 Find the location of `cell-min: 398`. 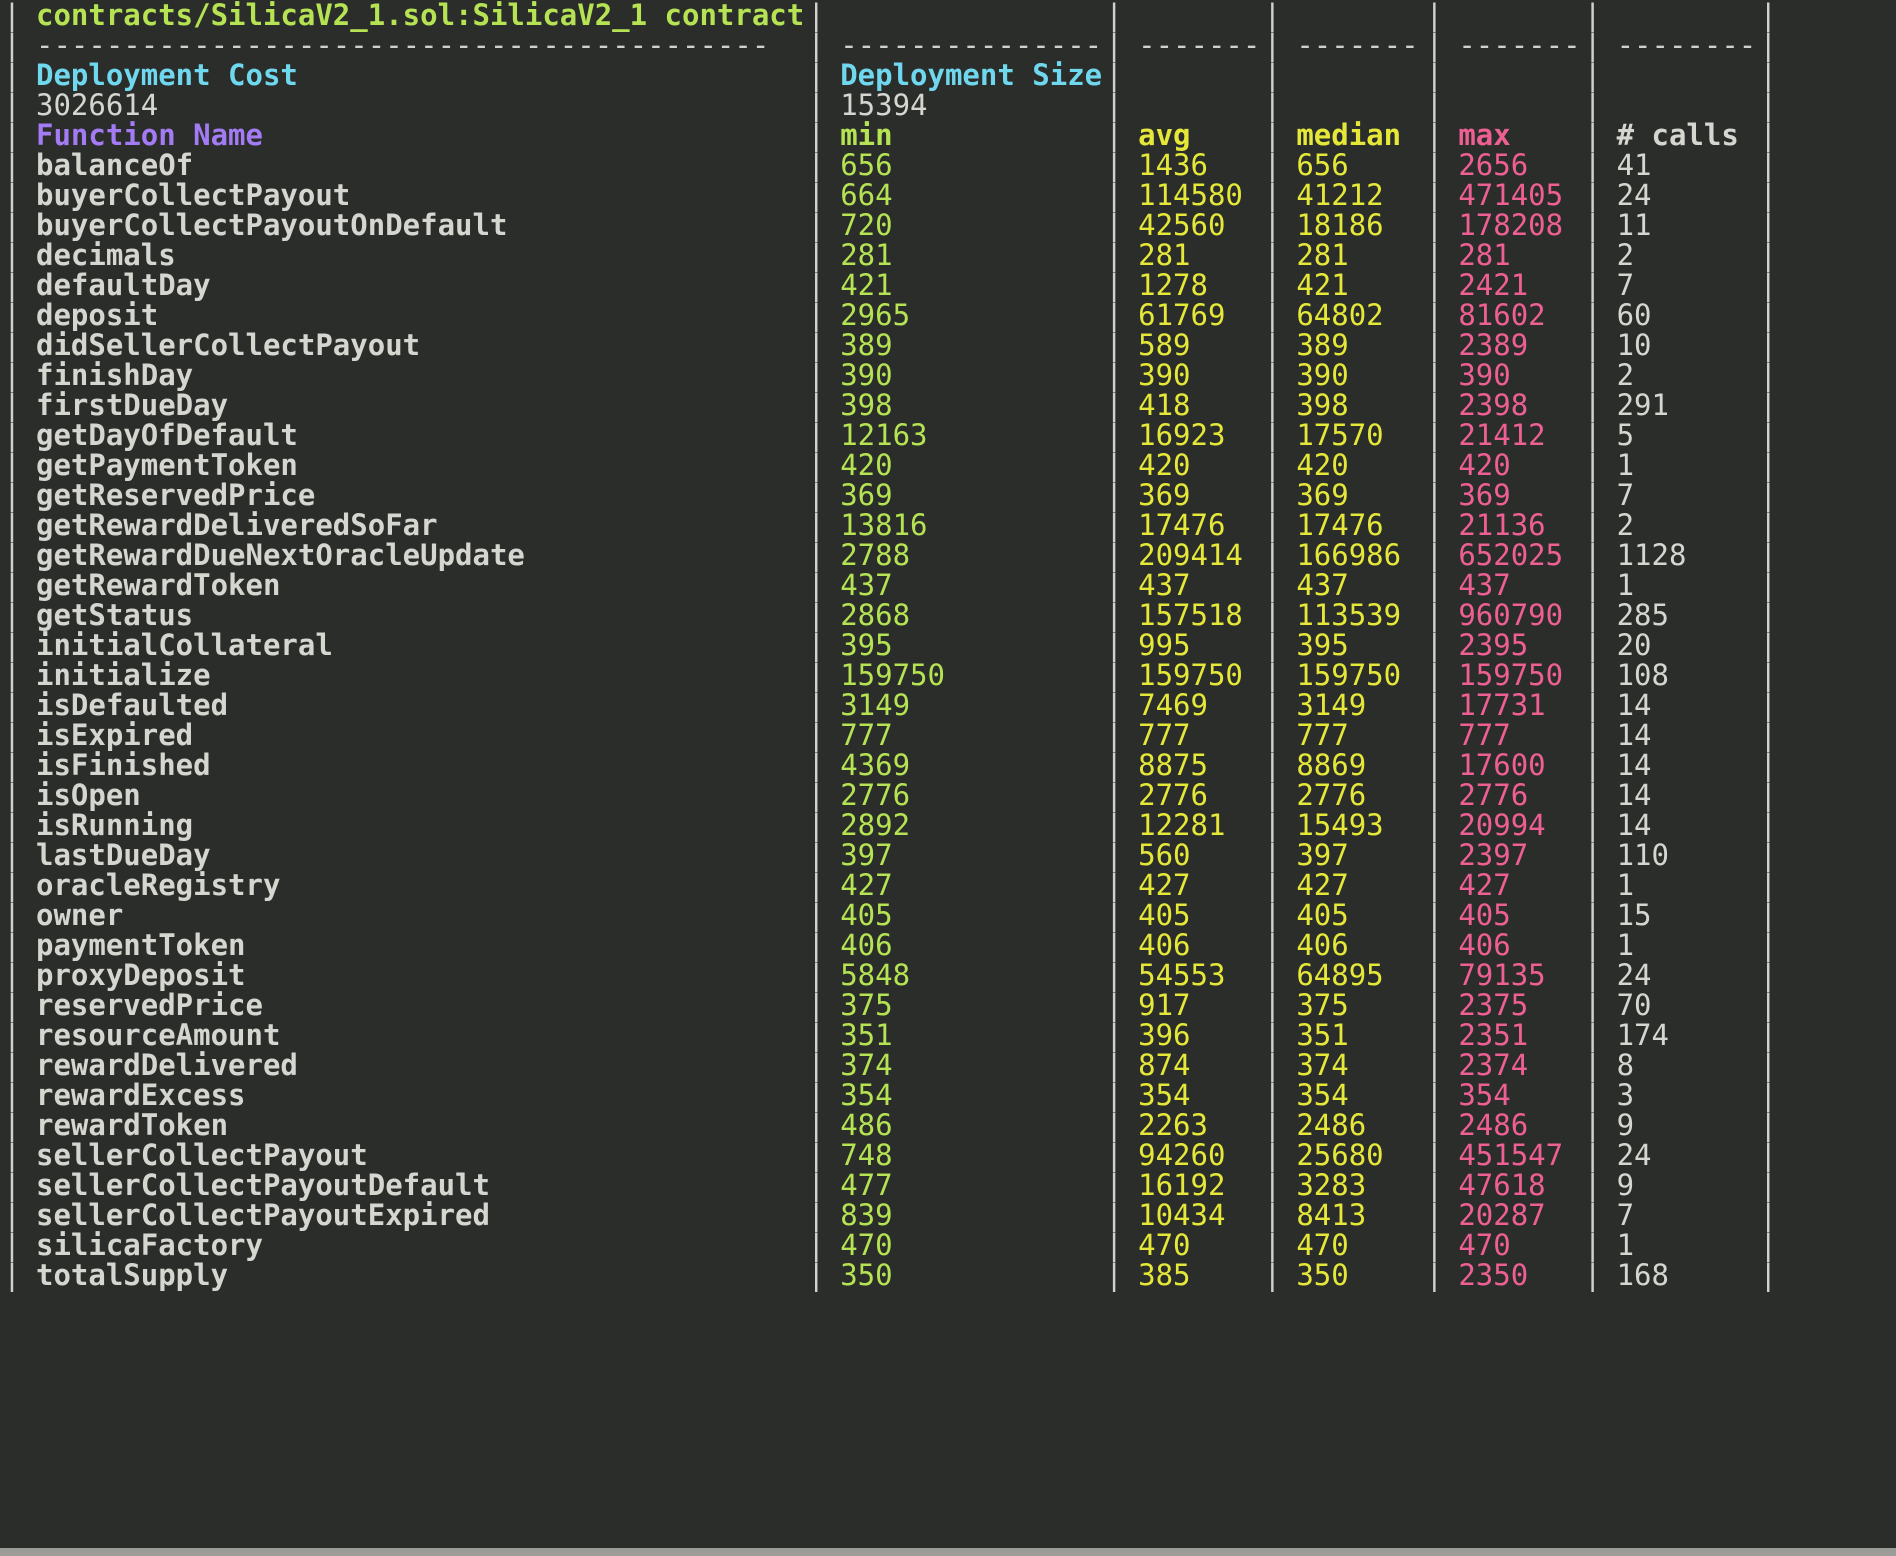

cell-min: 398 is located at coordinates (866, 405).